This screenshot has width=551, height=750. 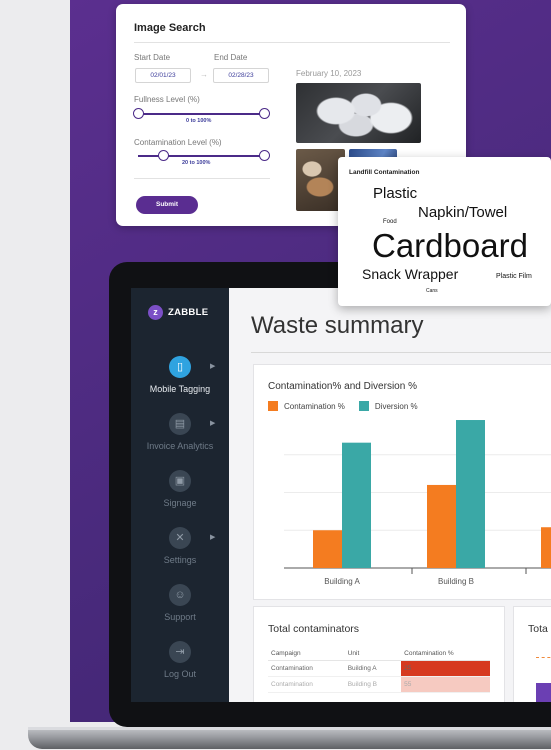 I want to click on total-panel-title: Tota, so click(x=538, y=629).